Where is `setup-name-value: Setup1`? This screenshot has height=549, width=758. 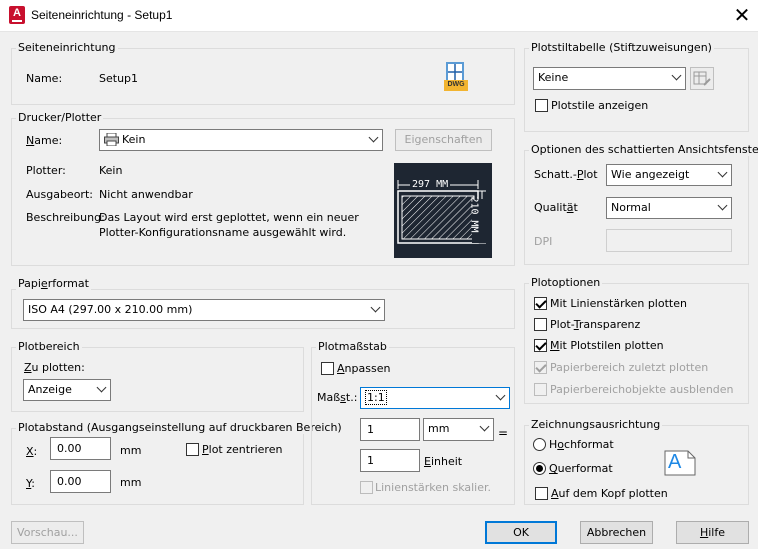 setup-name-value: Setup1 is located at coordinates (119, 78).